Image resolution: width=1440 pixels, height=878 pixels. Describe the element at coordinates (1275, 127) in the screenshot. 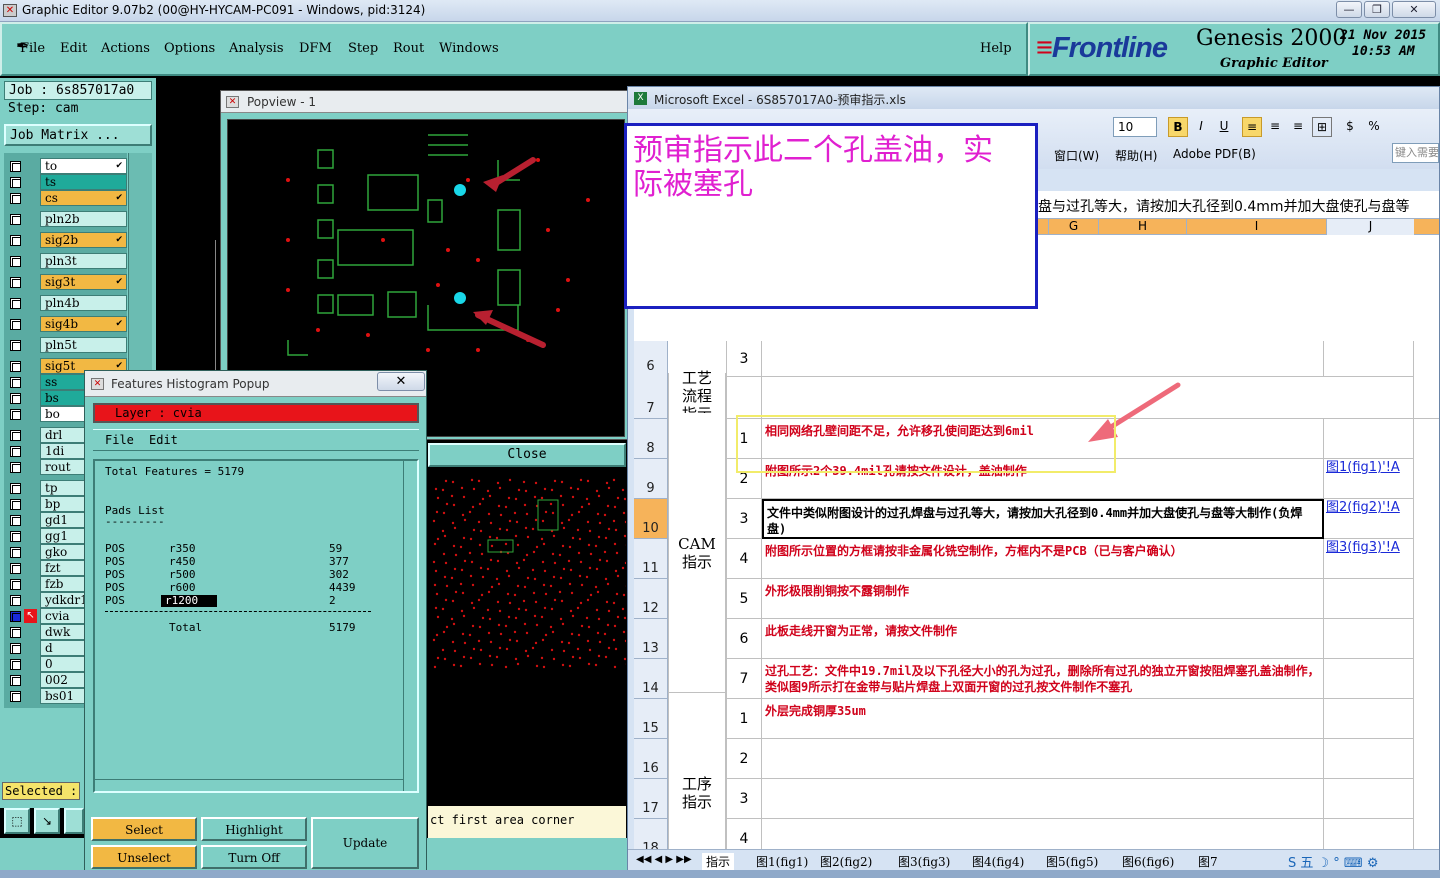

I see `align-center-icon: ≡` at that location.